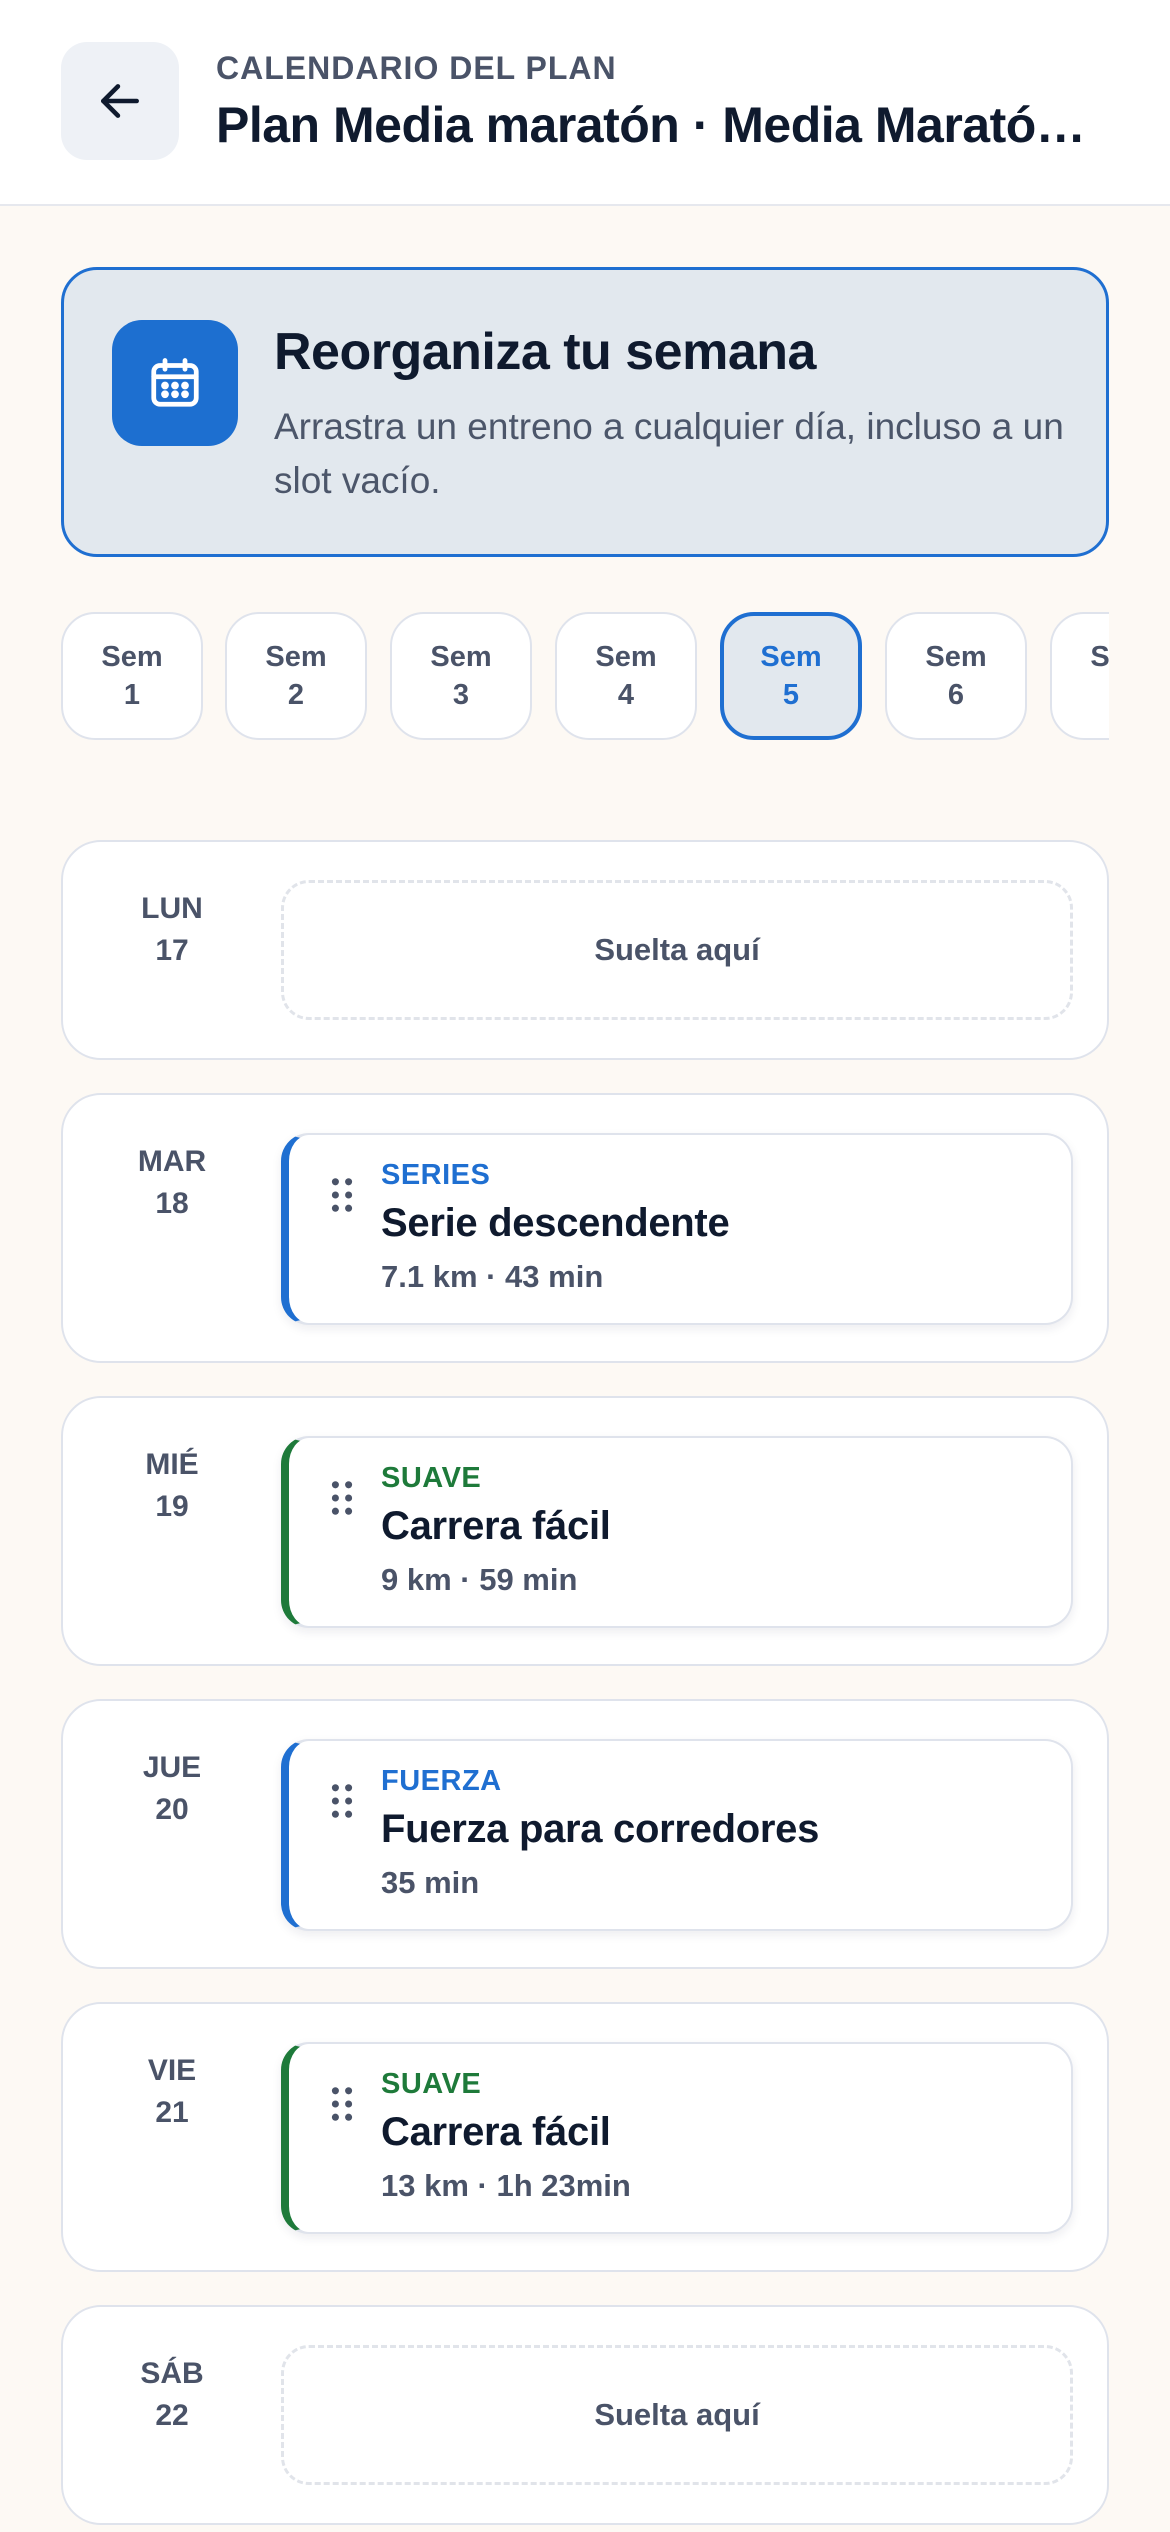 This screenshot has width=1170, height=2532. What do you see at coordinates (492, 1276) in the screenshot?
I see `workout-meta: 7.1 km · 43 min` at bounding box center [492, 1276].